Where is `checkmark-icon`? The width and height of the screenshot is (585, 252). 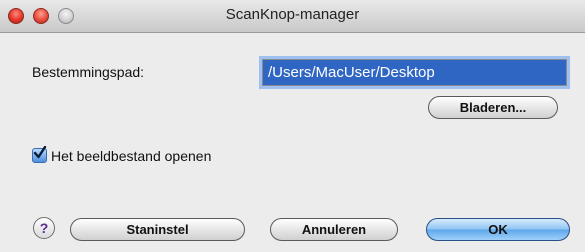
checkmark-icon is located at coordinates (40, 152).